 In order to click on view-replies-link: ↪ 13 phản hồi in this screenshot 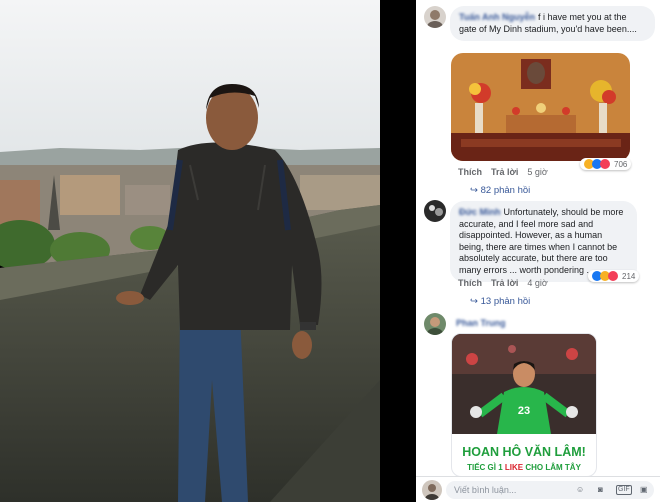, I will do `click(500, 301)`.